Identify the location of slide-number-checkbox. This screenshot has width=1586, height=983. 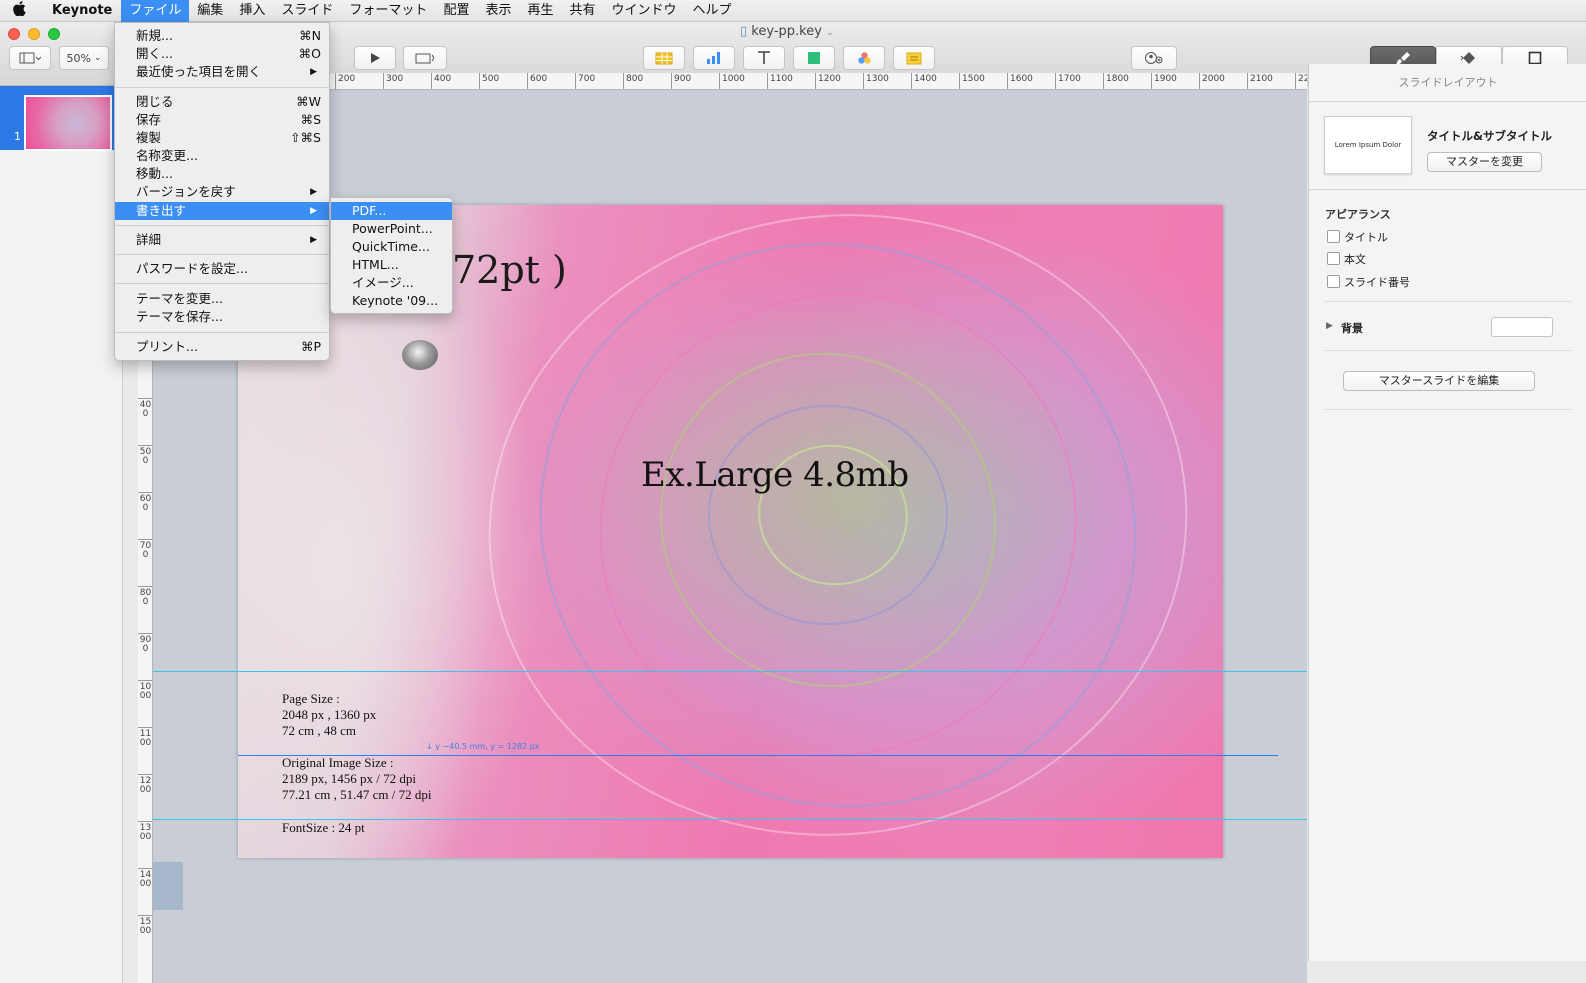
(1333, 281).